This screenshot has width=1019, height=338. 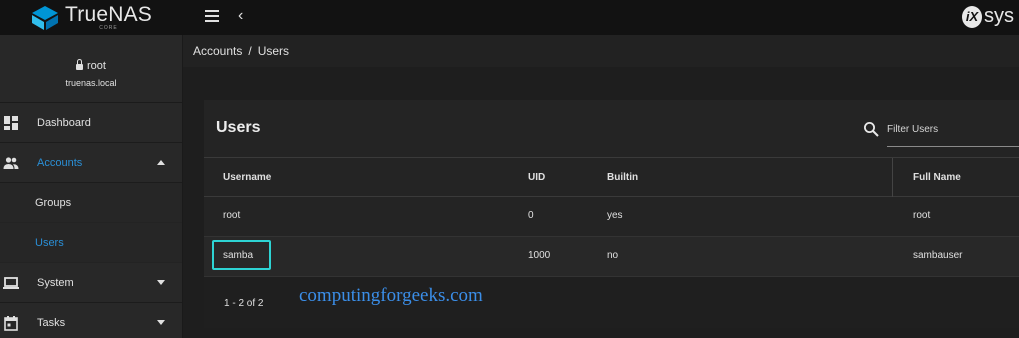 What do you see at coordinates (938, 255) in the screenshot?
I see `cell-full-name: sambauser` at bounding box center [938, 255].